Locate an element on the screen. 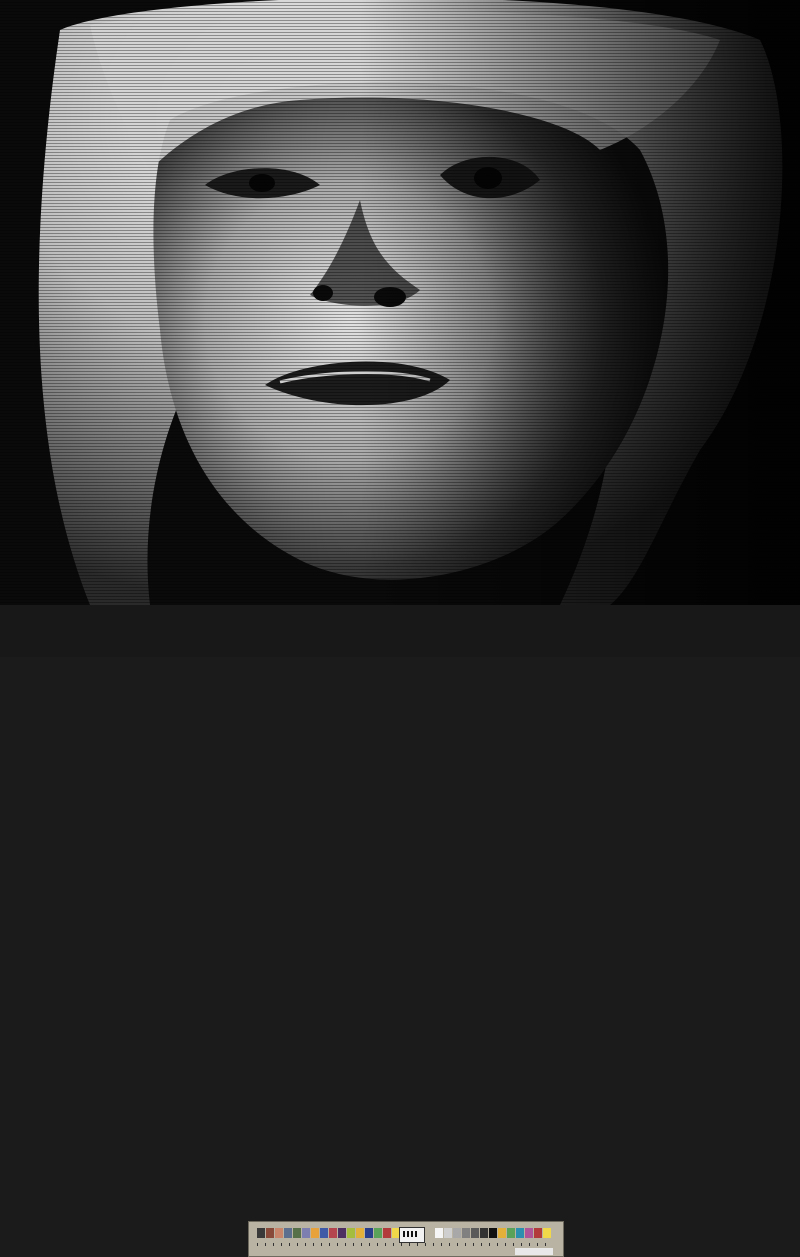  swatch-row-right is located at coordinates (493, 1233).